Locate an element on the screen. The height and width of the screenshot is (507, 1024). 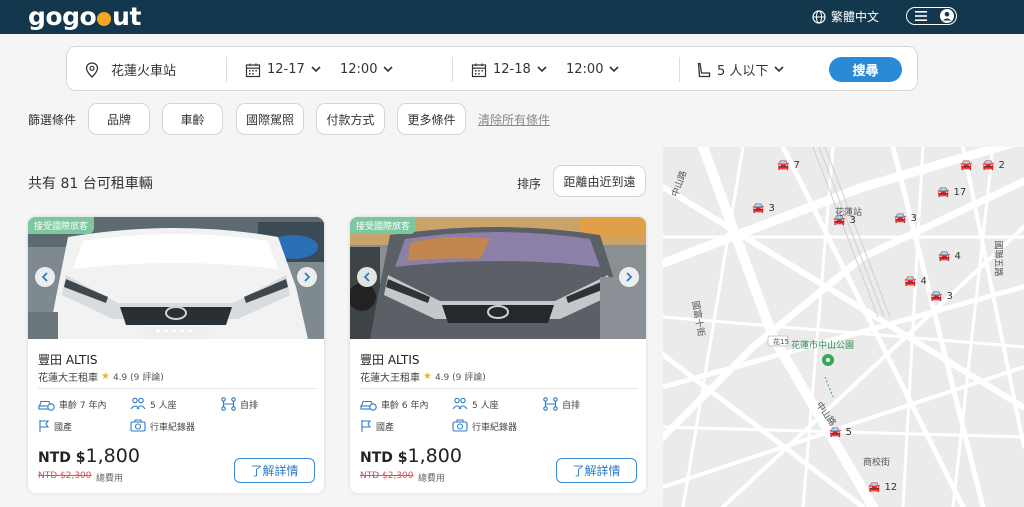
pickup-date-field: 12-17 is located at coordinates (283, 69).